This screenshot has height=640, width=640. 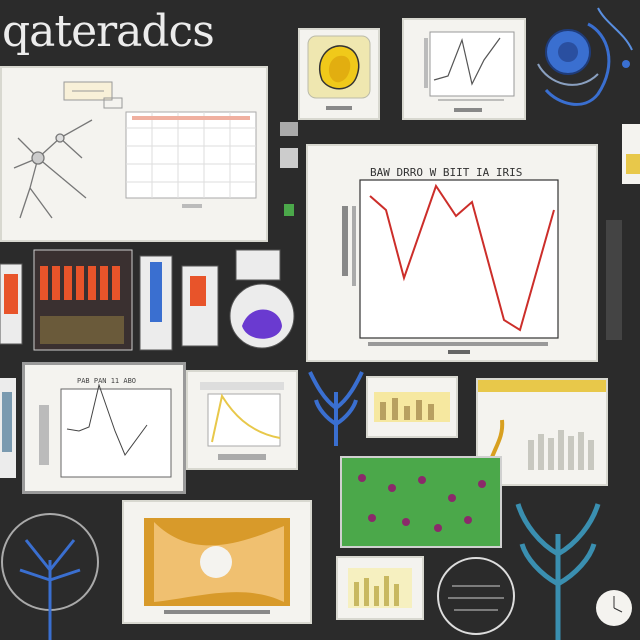 What do you see at coordinates (349, 246) in the screenshot?
I see `y-axis-labels` at bounding box center [349, 246].